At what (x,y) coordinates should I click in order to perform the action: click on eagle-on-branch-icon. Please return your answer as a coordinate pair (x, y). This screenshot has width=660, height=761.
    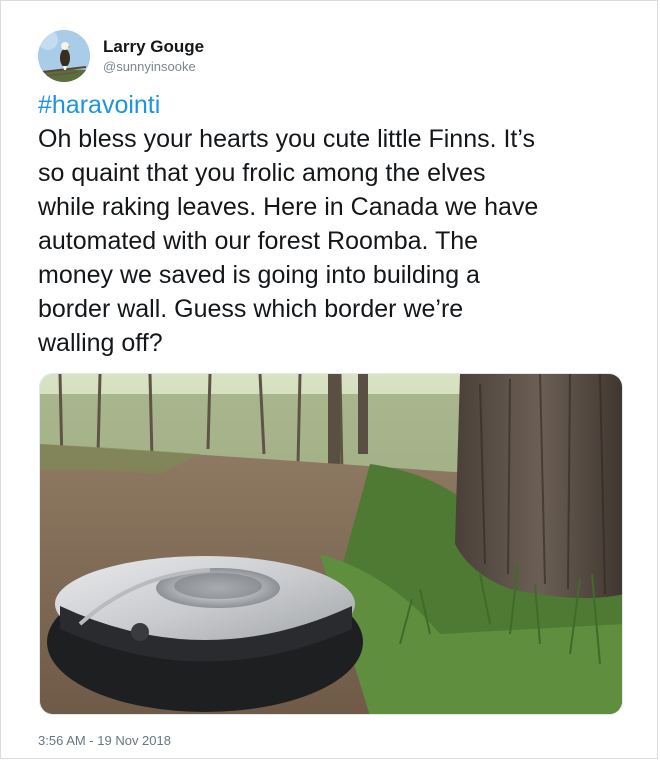
    Looking at the image, I should click on (64, 56).